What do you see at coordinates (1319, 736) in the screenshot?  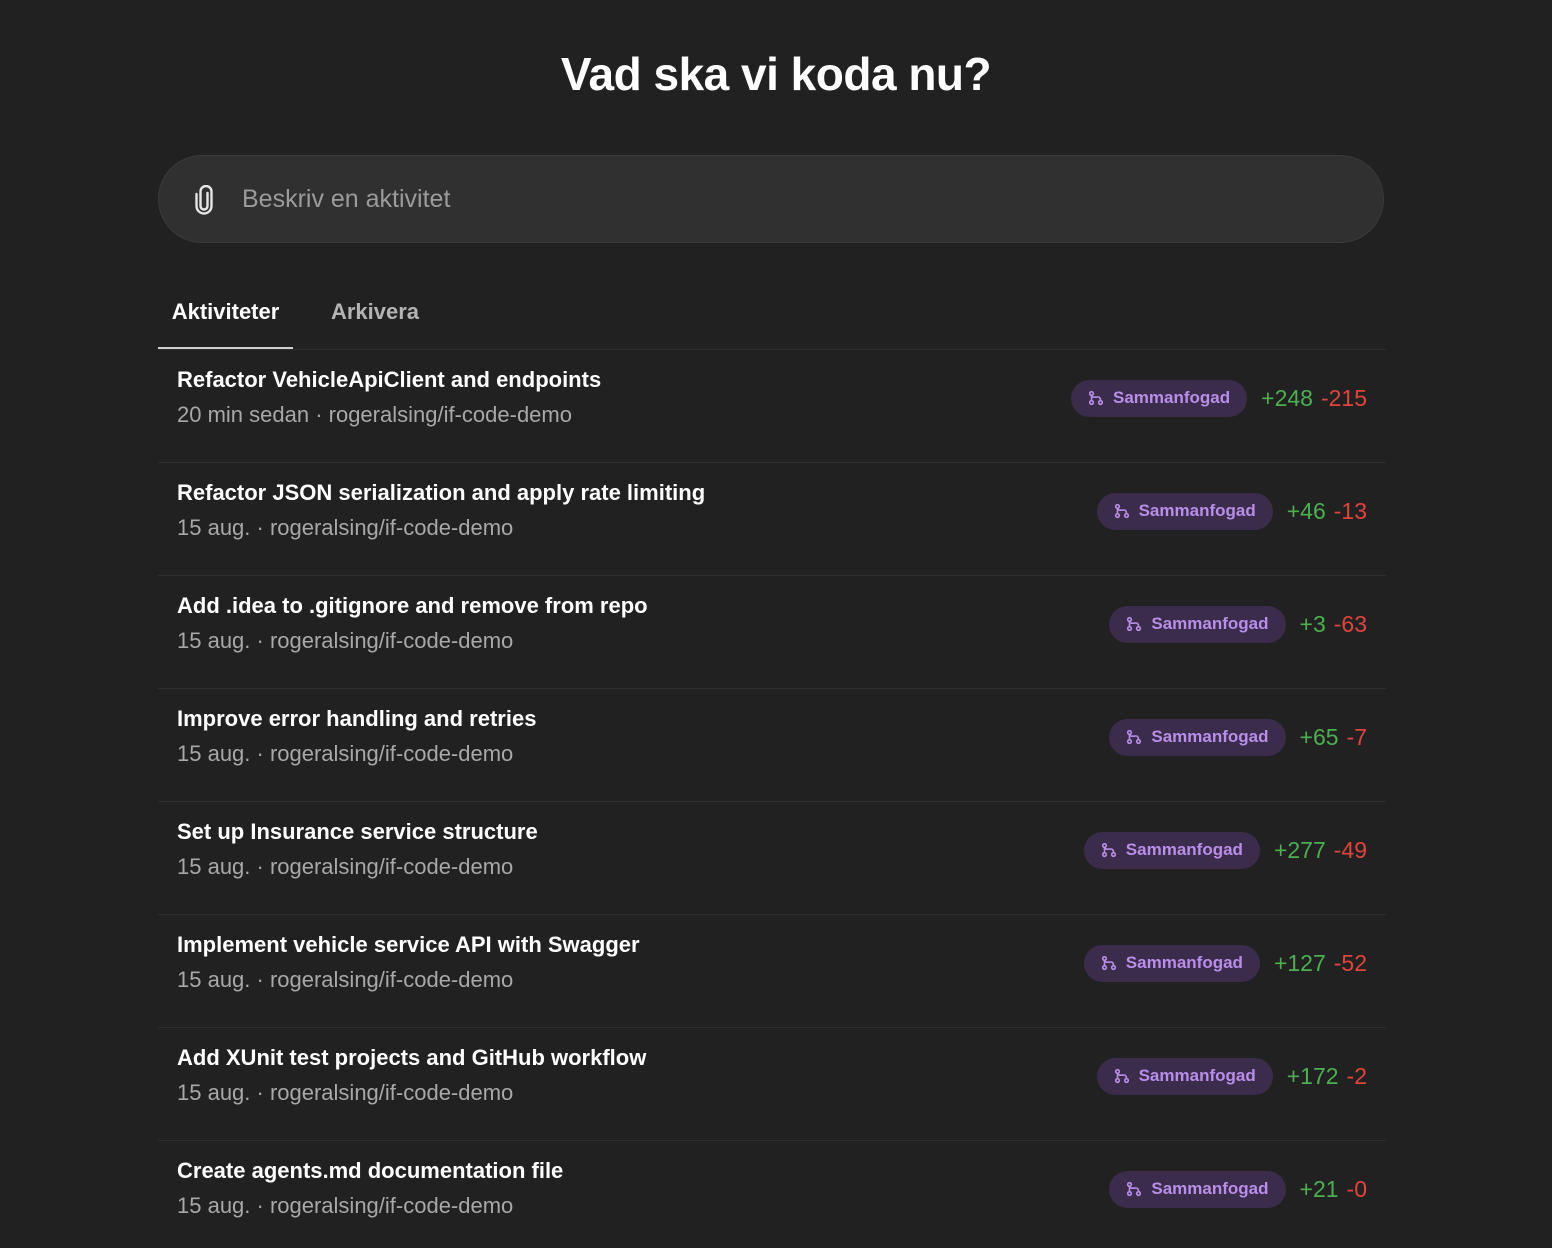 I see `lines-added: +65` at bounding box center [1319, 736].